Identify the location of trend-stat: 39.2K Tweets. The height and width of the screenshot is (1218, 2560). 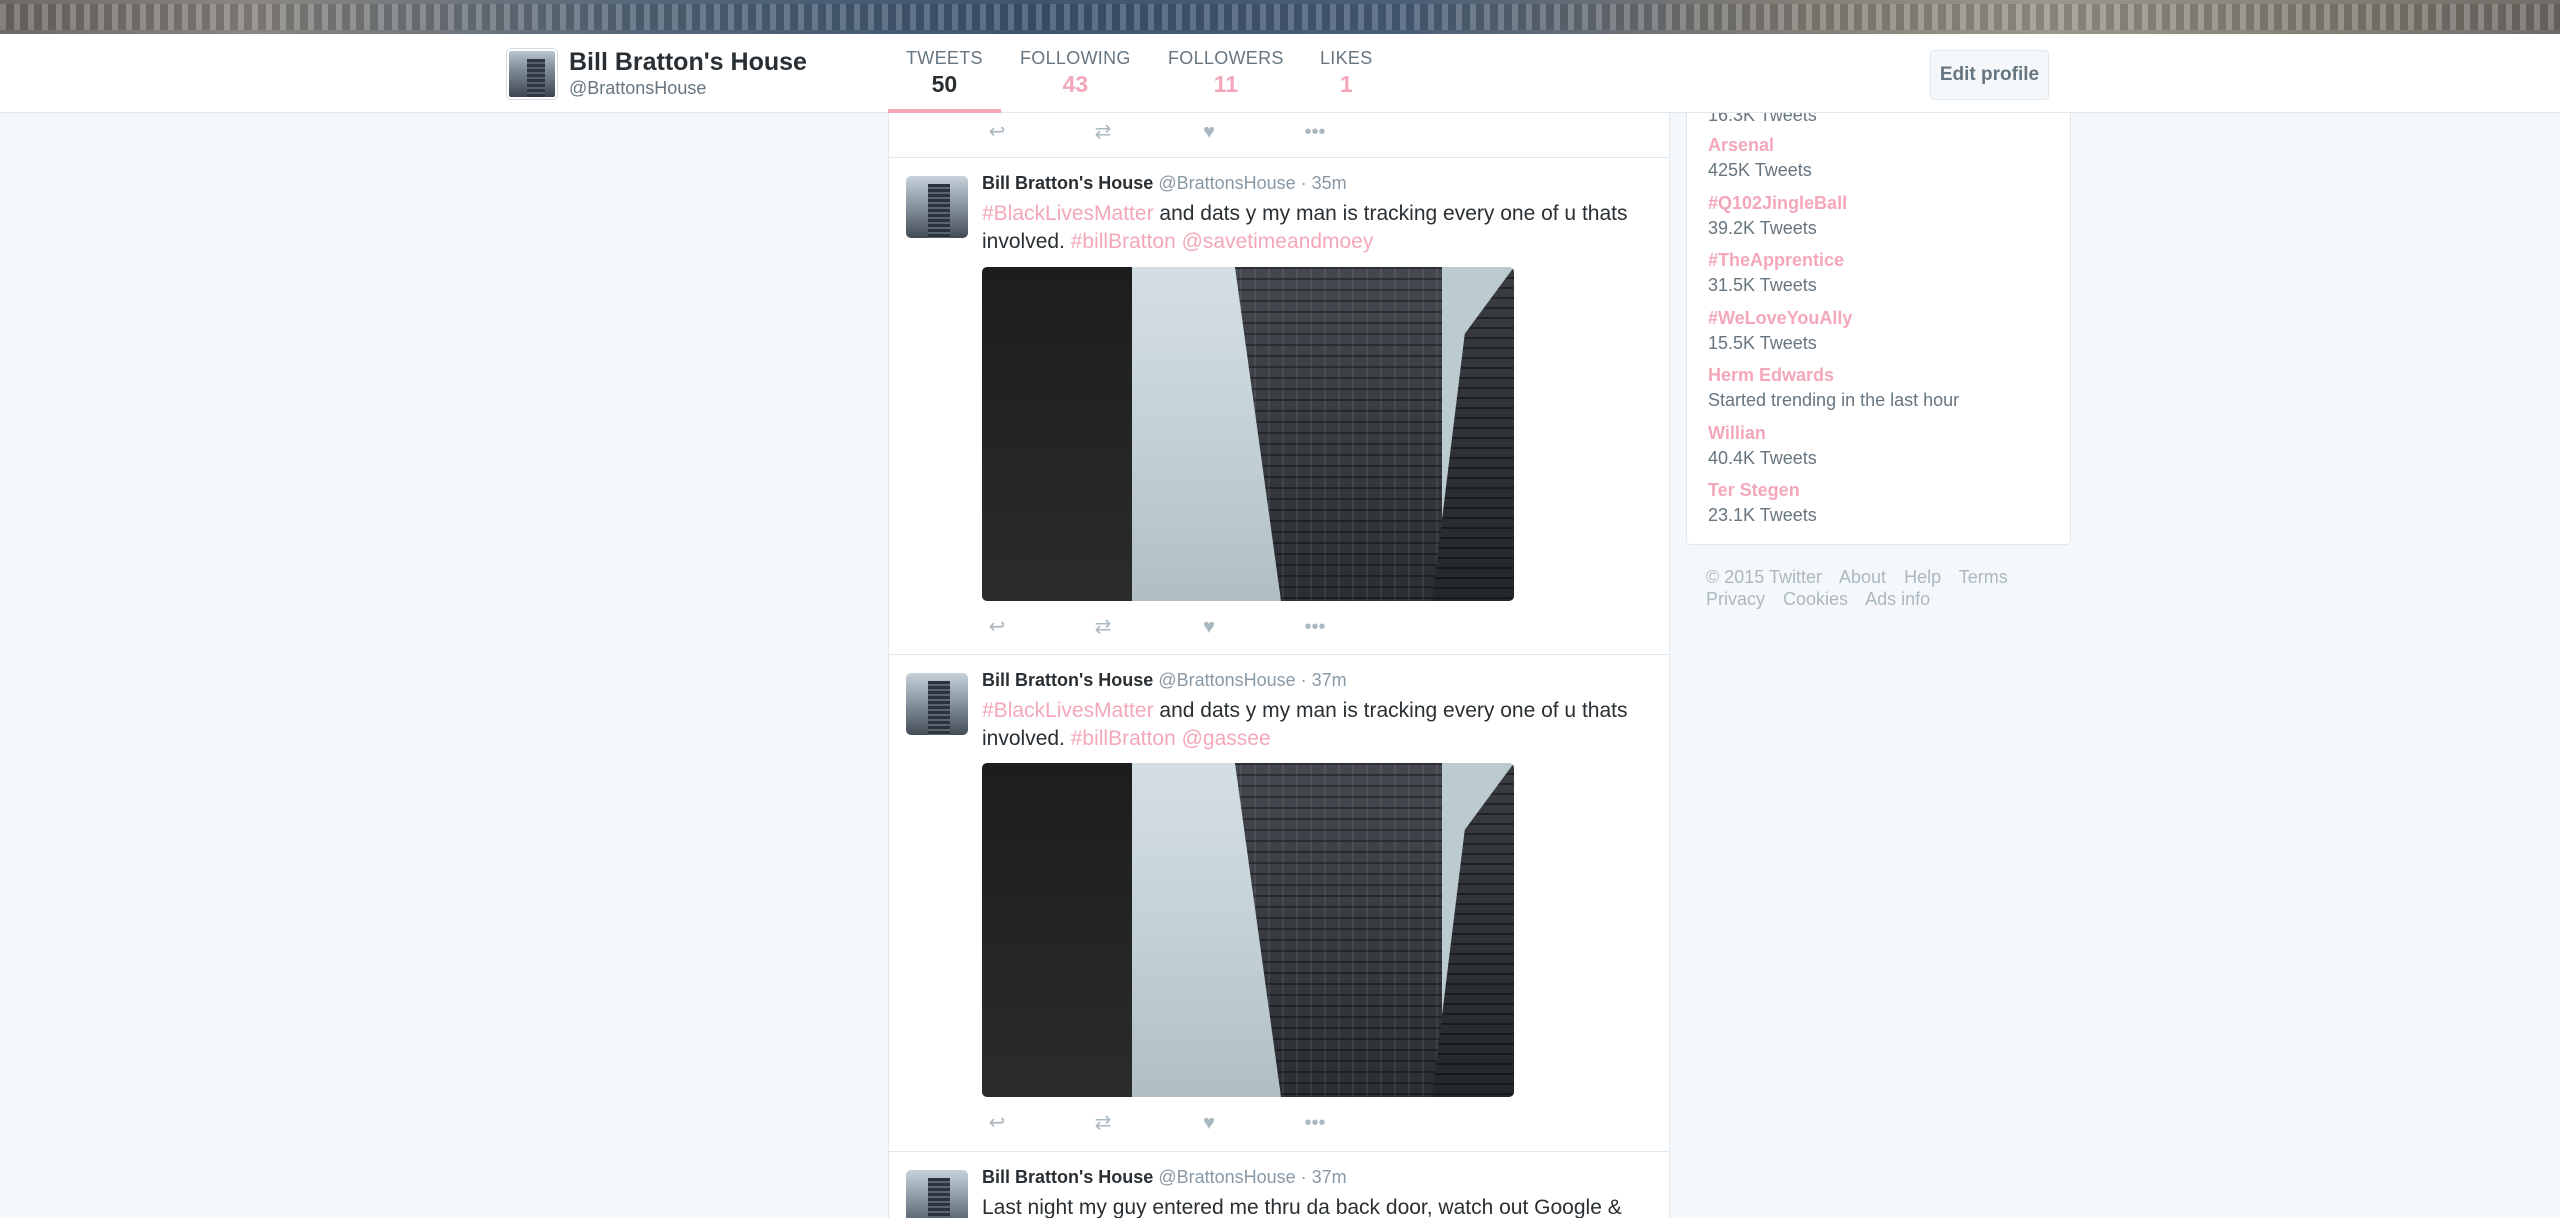
(1762, 228).